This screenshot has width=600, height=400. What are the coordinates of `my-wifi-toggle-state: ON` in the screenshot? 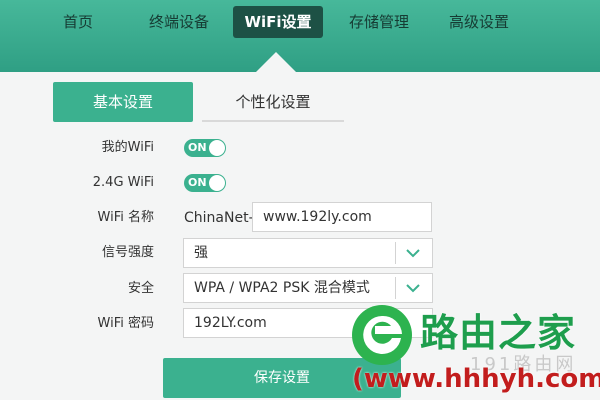 It's located at (197, 147).